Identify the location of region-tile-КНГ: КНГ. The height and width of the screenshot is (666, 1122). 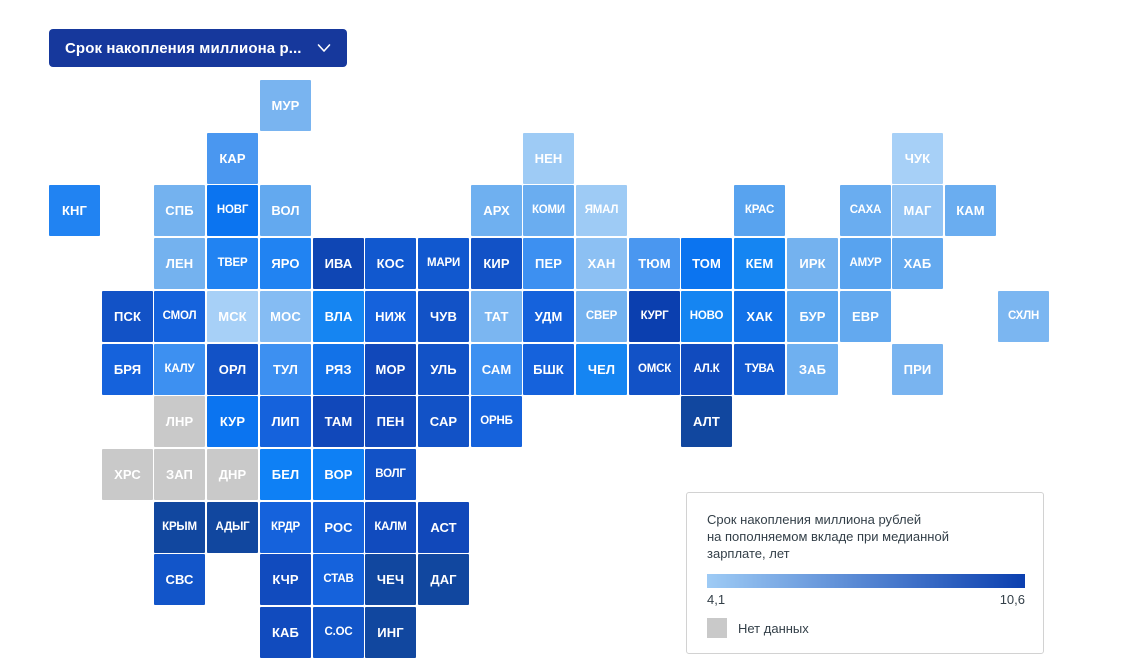
(74, 210).